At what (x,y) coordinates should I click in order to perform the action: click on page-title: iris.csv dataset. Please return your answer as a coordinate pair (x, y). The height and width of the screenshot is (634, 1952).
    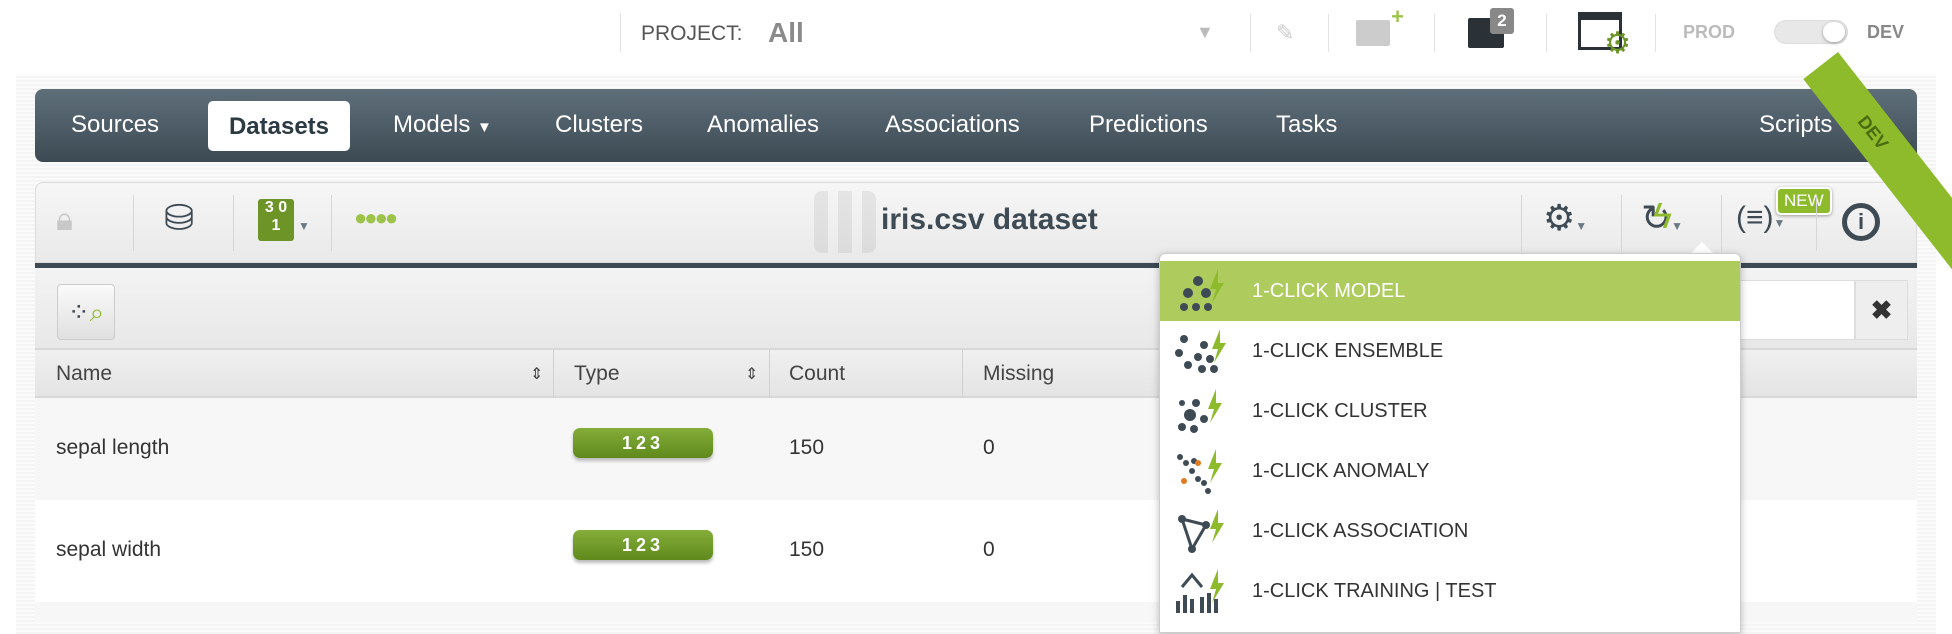
    Looking at the image, I should click on (989, 219).